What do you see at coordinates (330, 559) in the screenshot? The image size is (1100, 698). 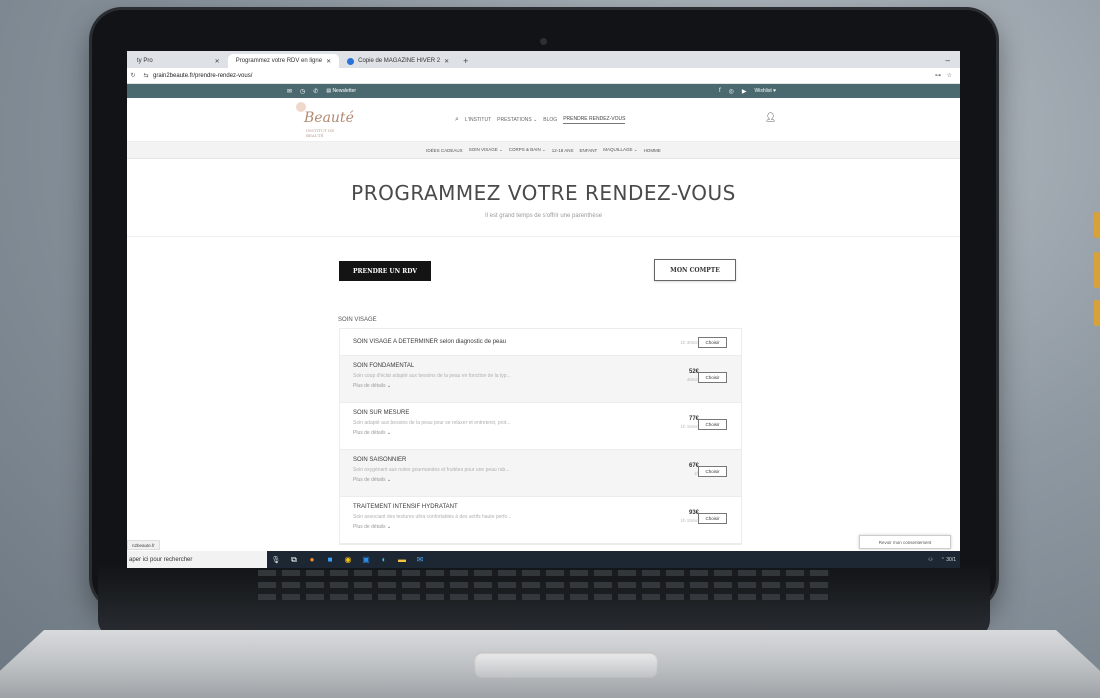 I see `store-icon: ■` at bounding box center [330, 559].